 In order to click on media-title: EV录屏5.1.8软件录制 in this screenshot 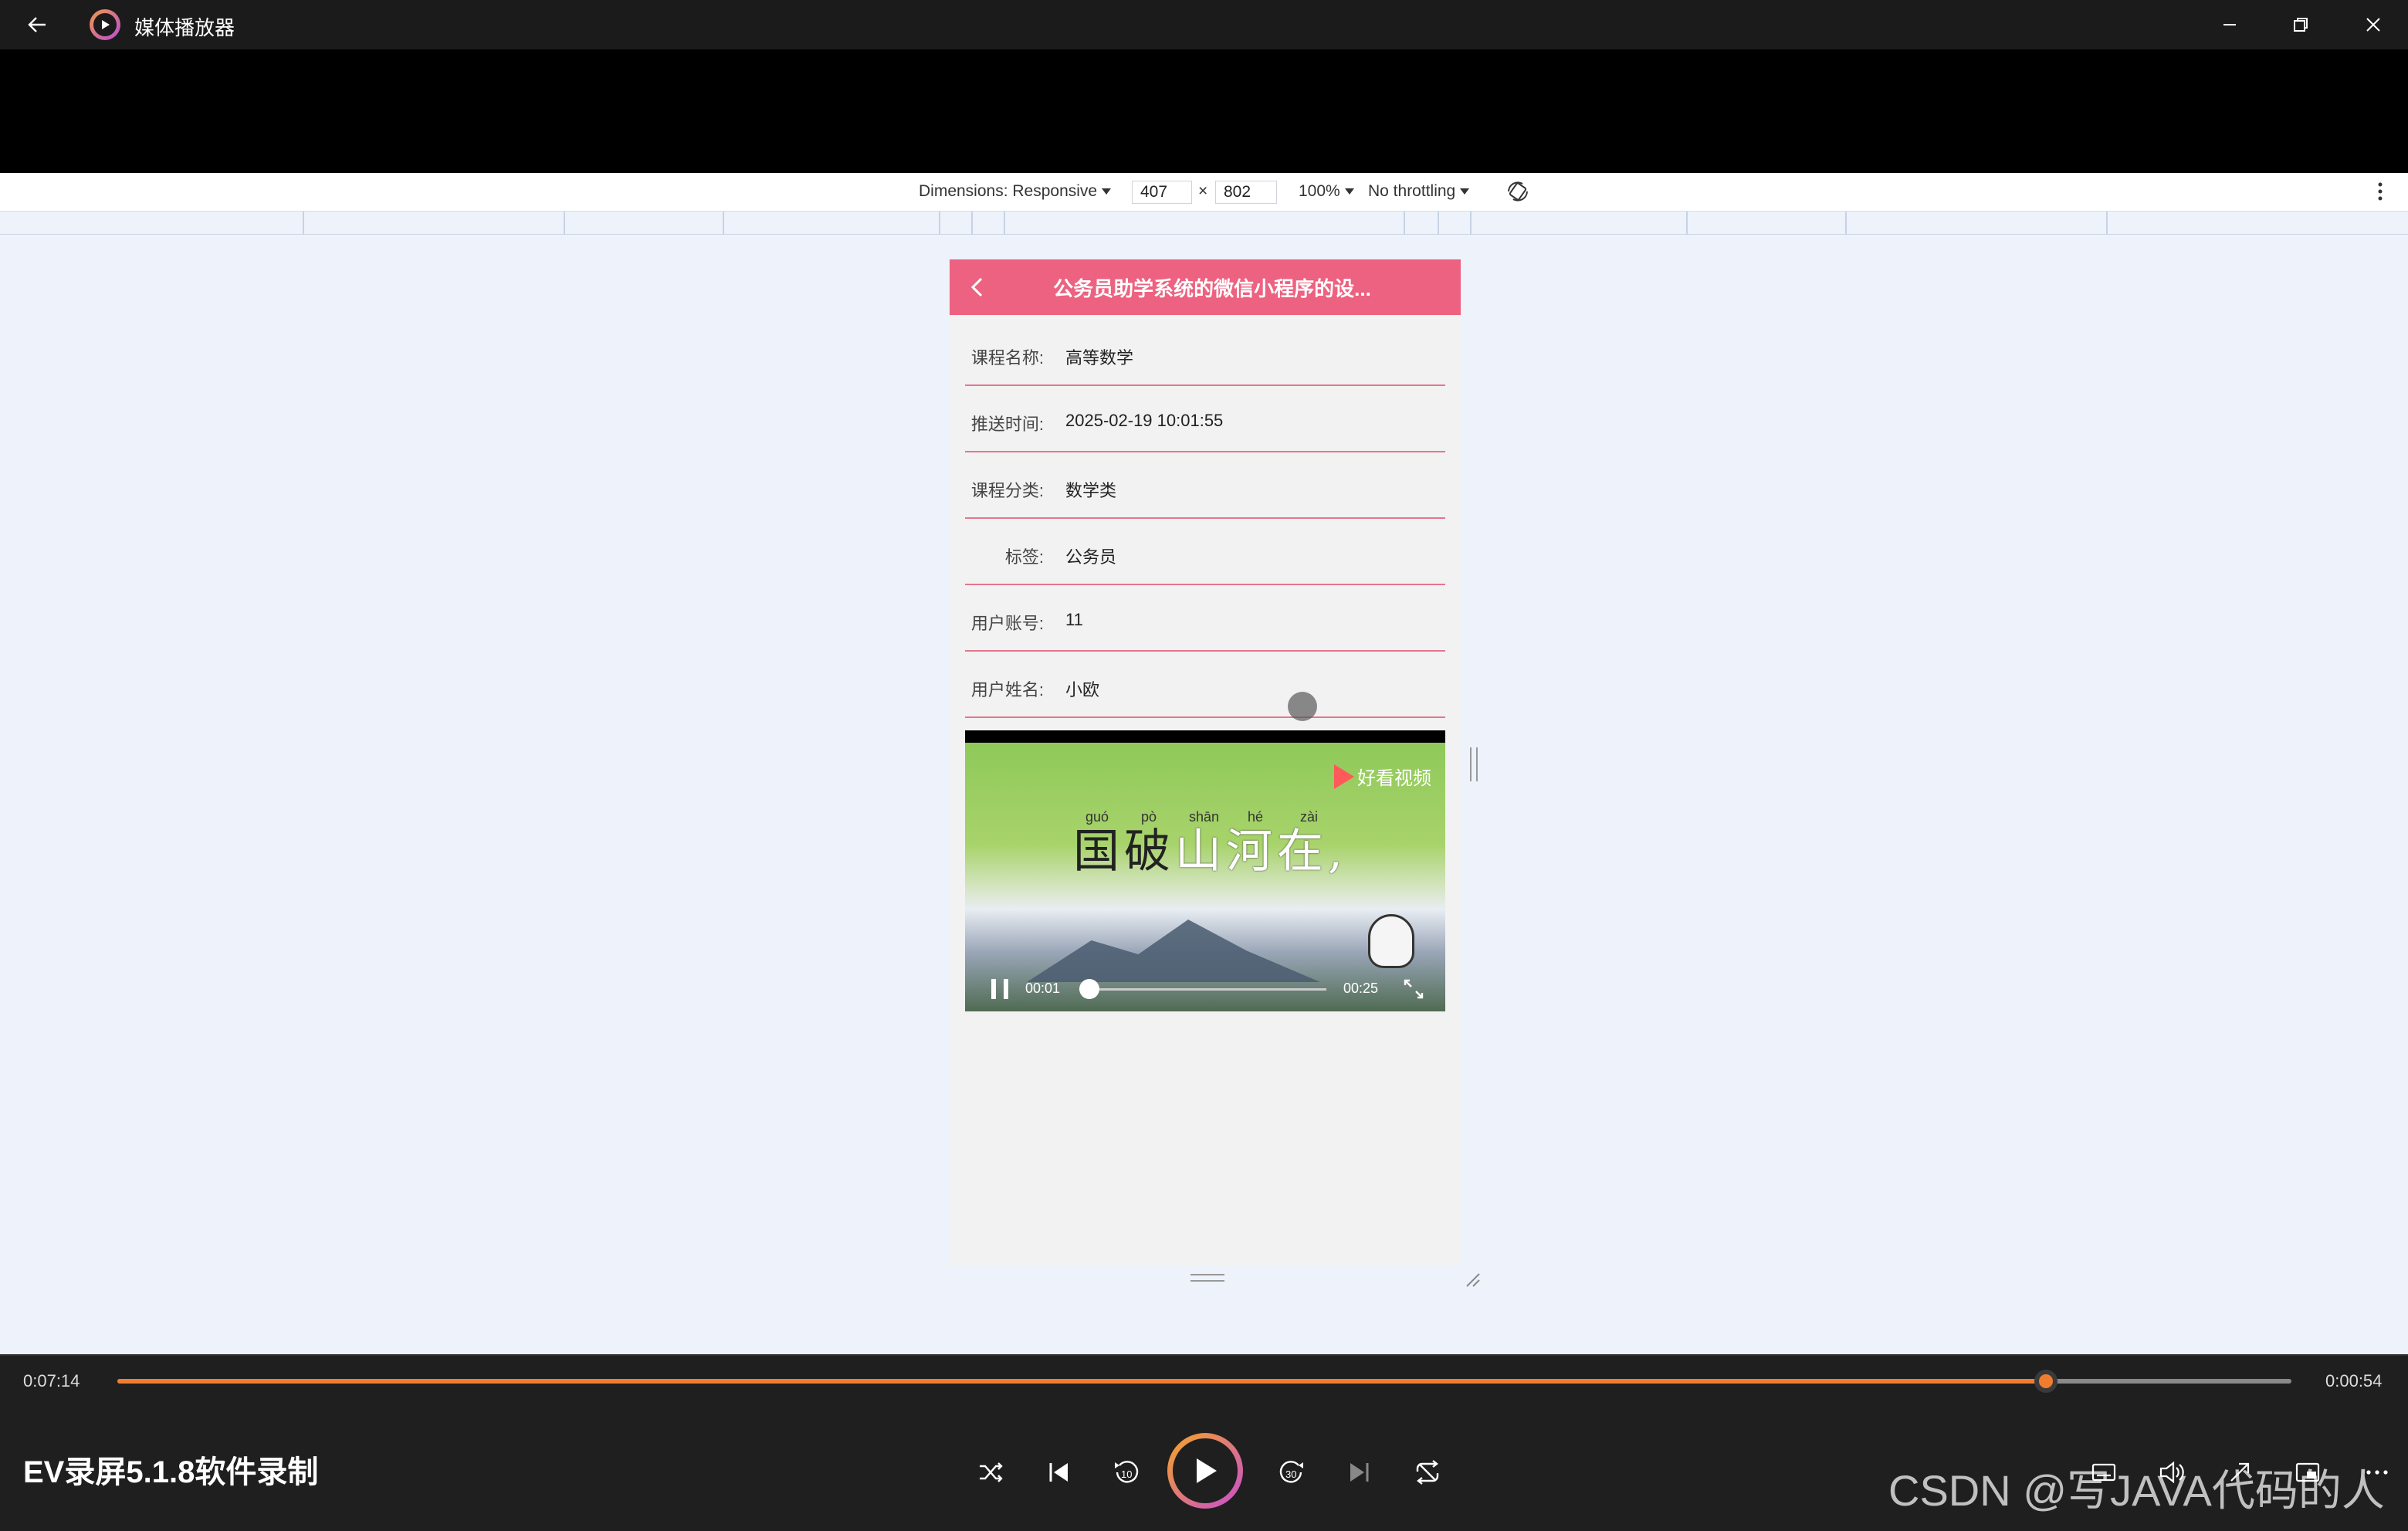, I will do `click(171, 1472)`.